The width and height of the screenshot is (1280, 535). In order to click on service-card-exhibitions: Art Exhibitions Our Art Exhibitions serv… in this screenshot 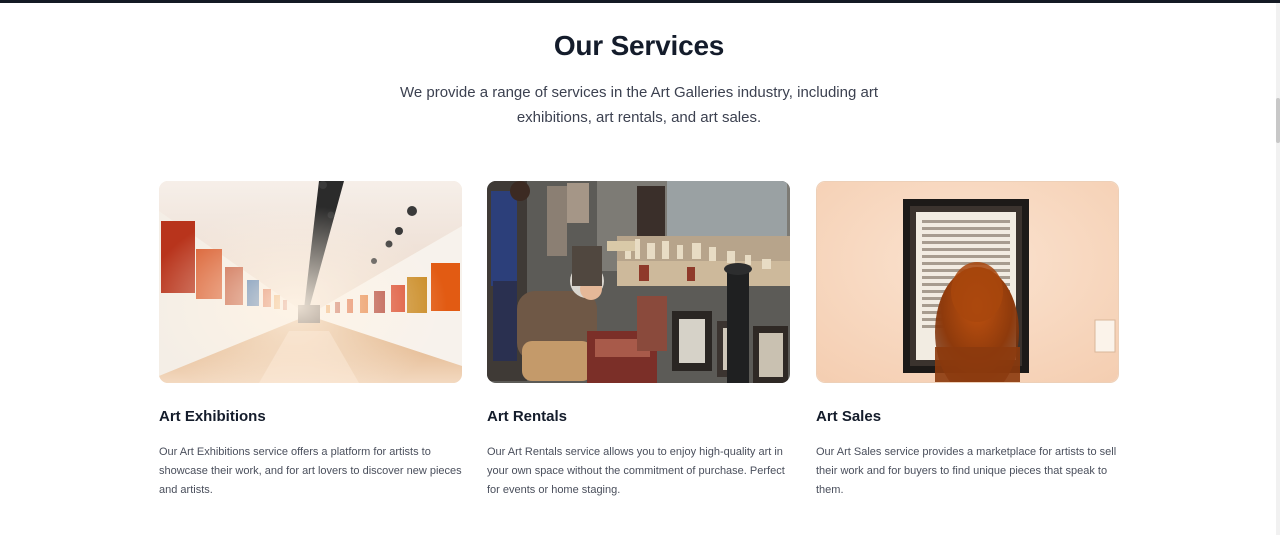, I will do `click(310, 338)`.